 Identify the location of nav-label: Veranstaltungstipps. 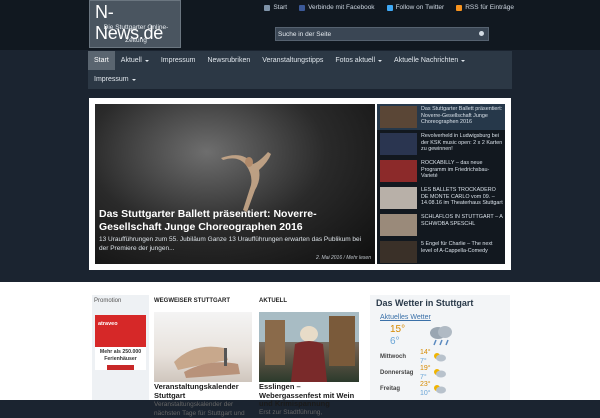
(293, 60).